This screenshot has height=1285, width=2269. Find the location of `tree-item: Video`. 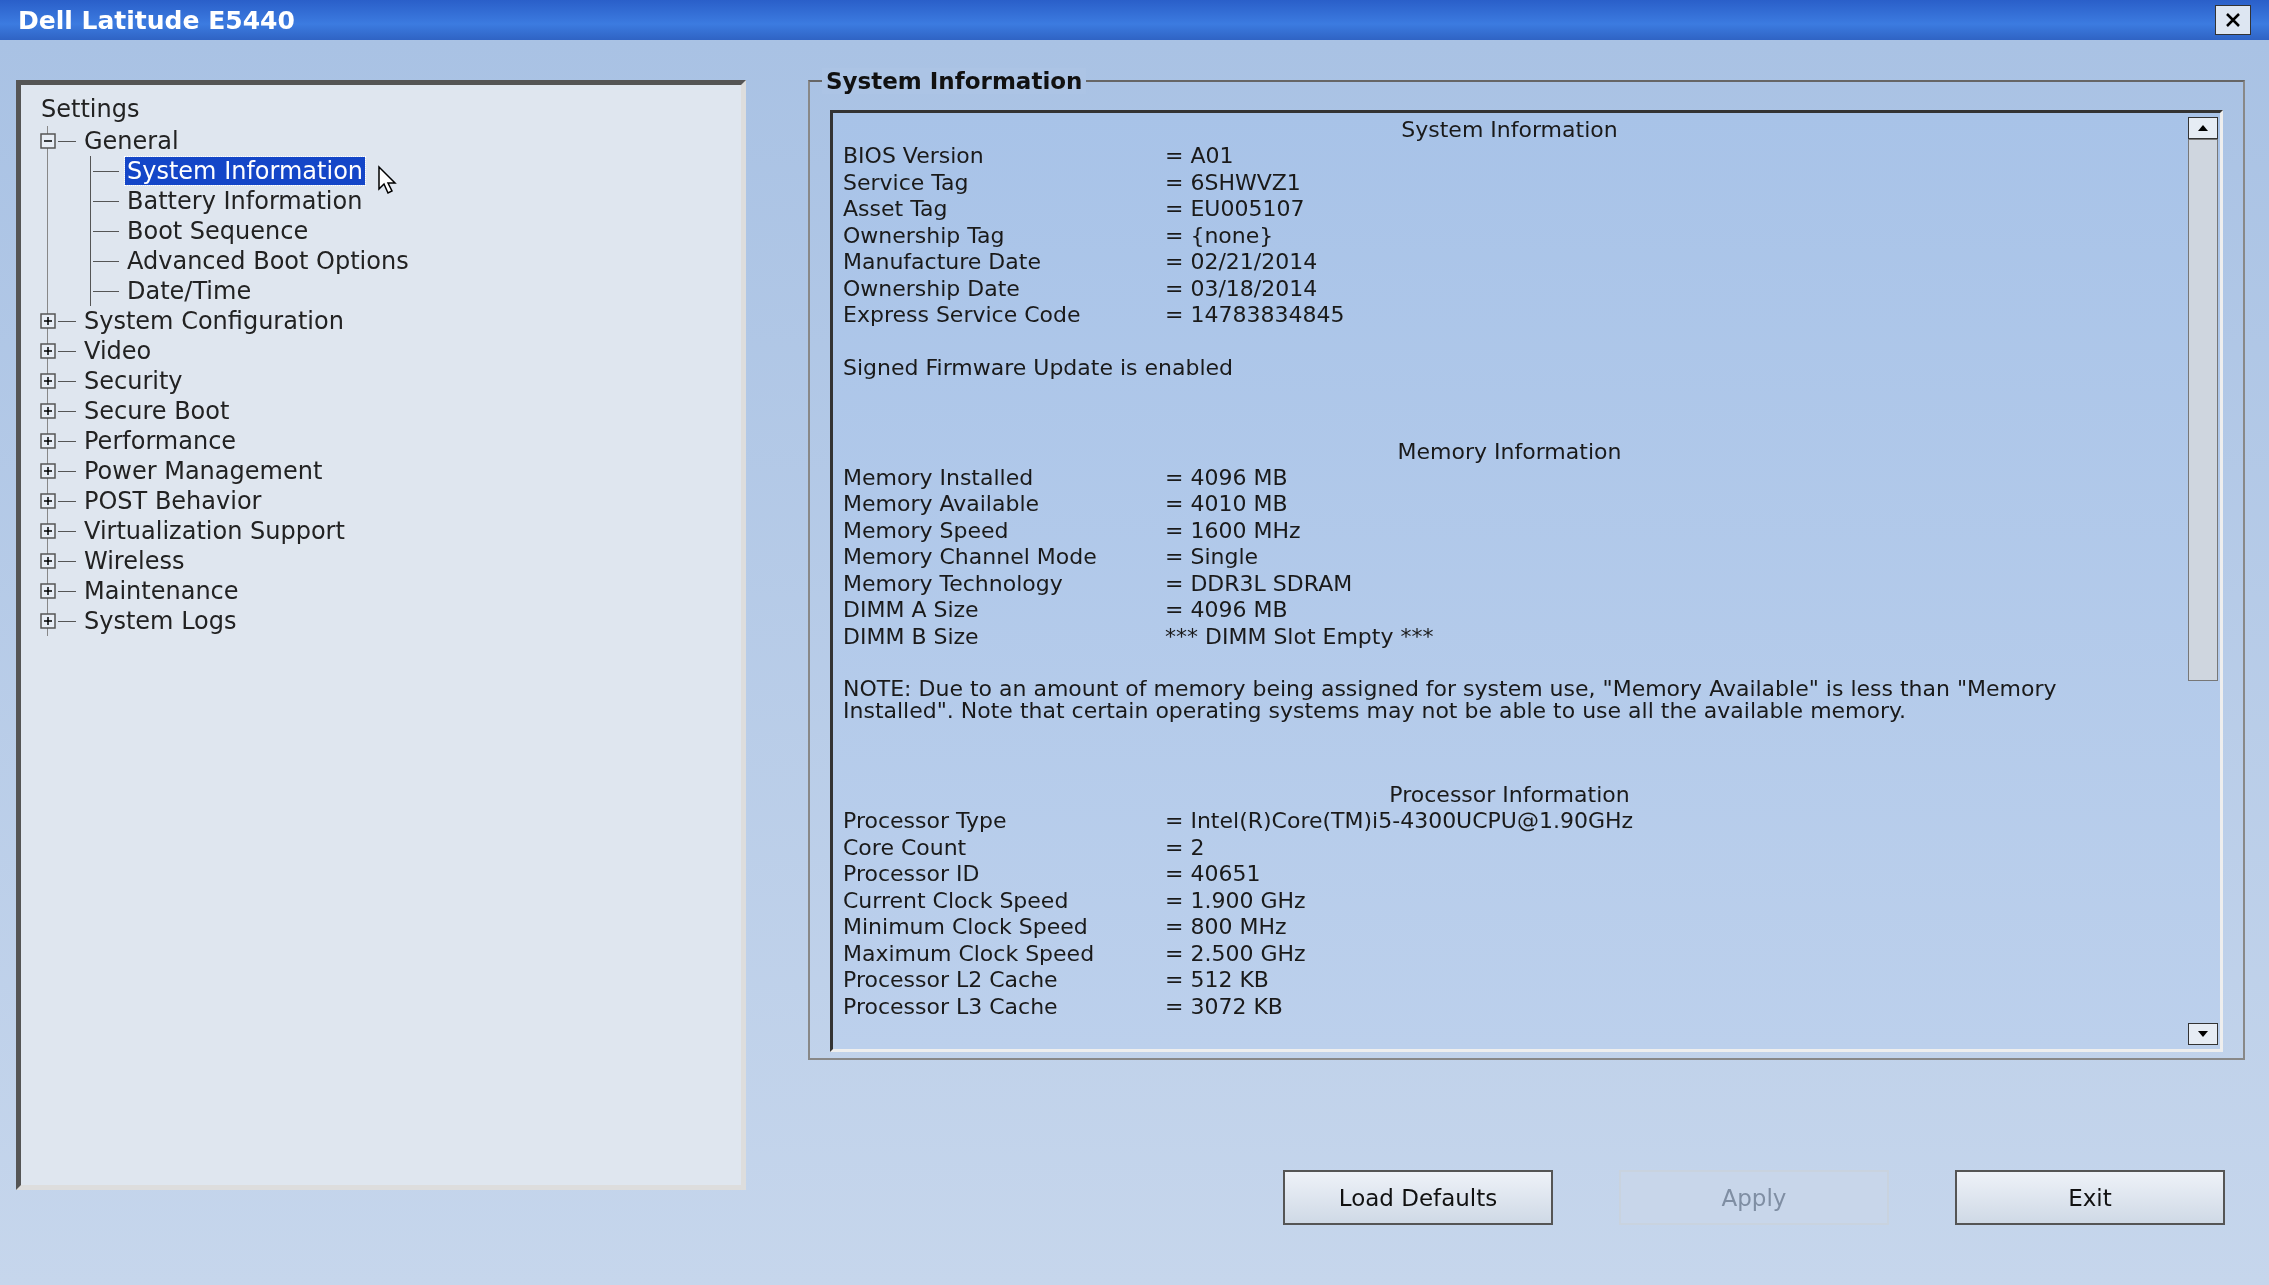

tree-item: Video is located at coordinates (118, 351).